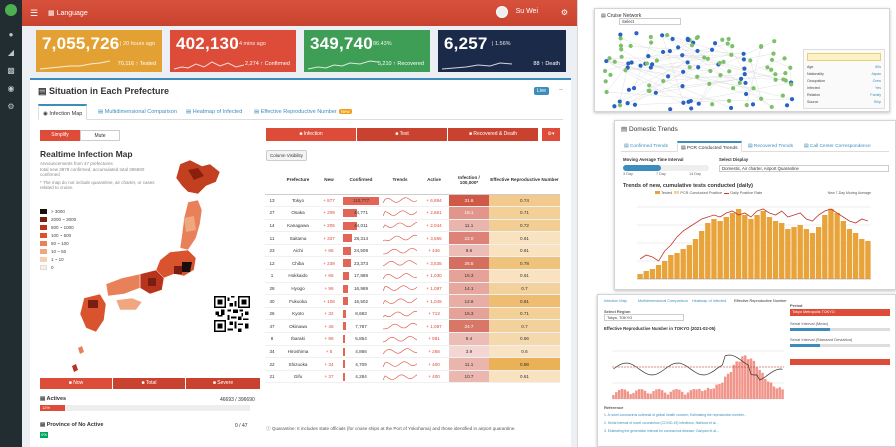 The width and height of the screenshot is (896, 447). Describe the element at coordinates (412, 289) in the screenshot. I see `table-row: 28 Hyogo + 96 16,989 + 1,087 14.1 0.7` at that location.